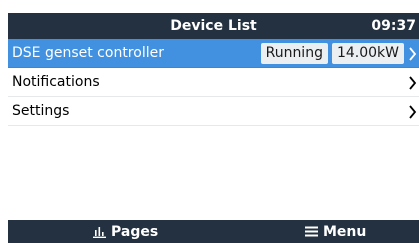 The image size is (419, 243). I want to click on bottom-navigation-bar: Pages Menu, so click(213, 231).